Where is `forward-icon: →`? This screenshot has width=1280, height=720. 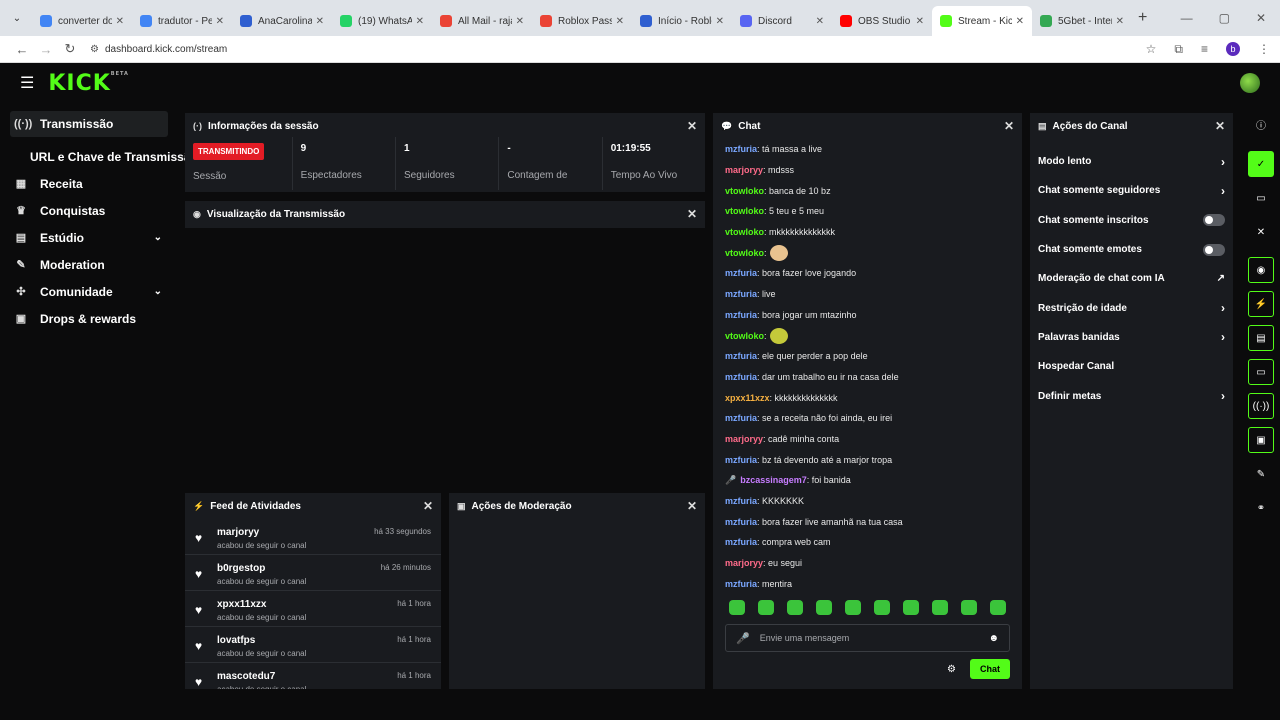
forward-icon: → is located at coordinates (46, 49).